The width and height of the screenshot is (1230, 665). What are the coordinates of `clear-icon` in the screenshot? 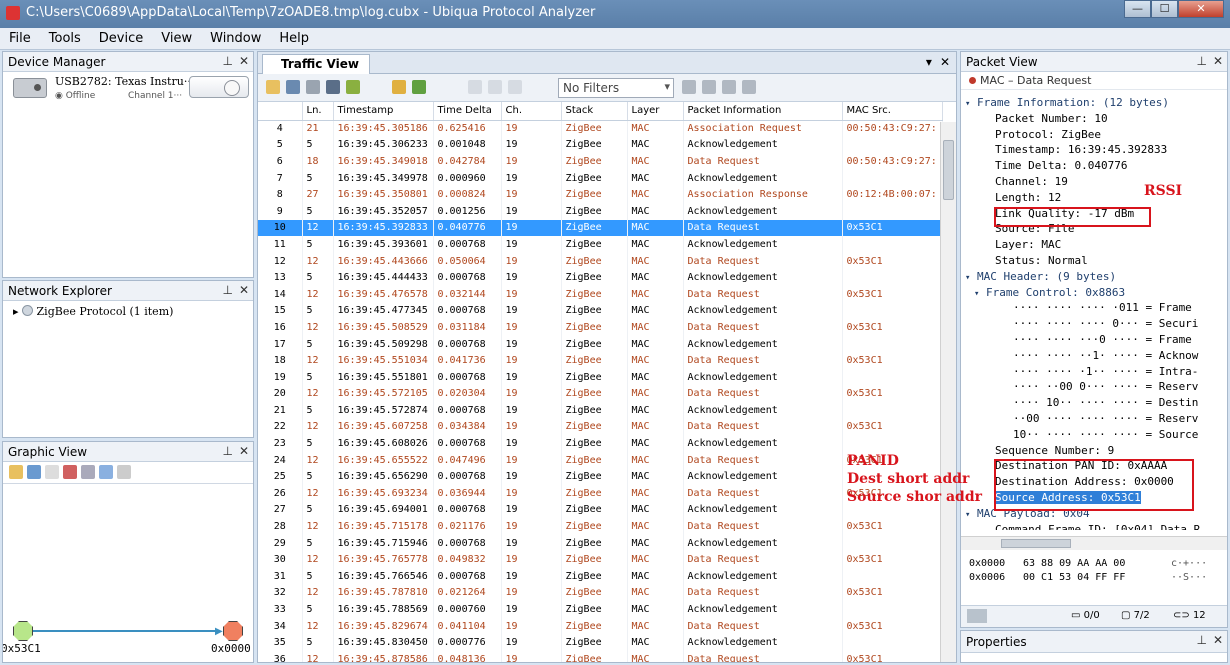 It's located at (475, 87).